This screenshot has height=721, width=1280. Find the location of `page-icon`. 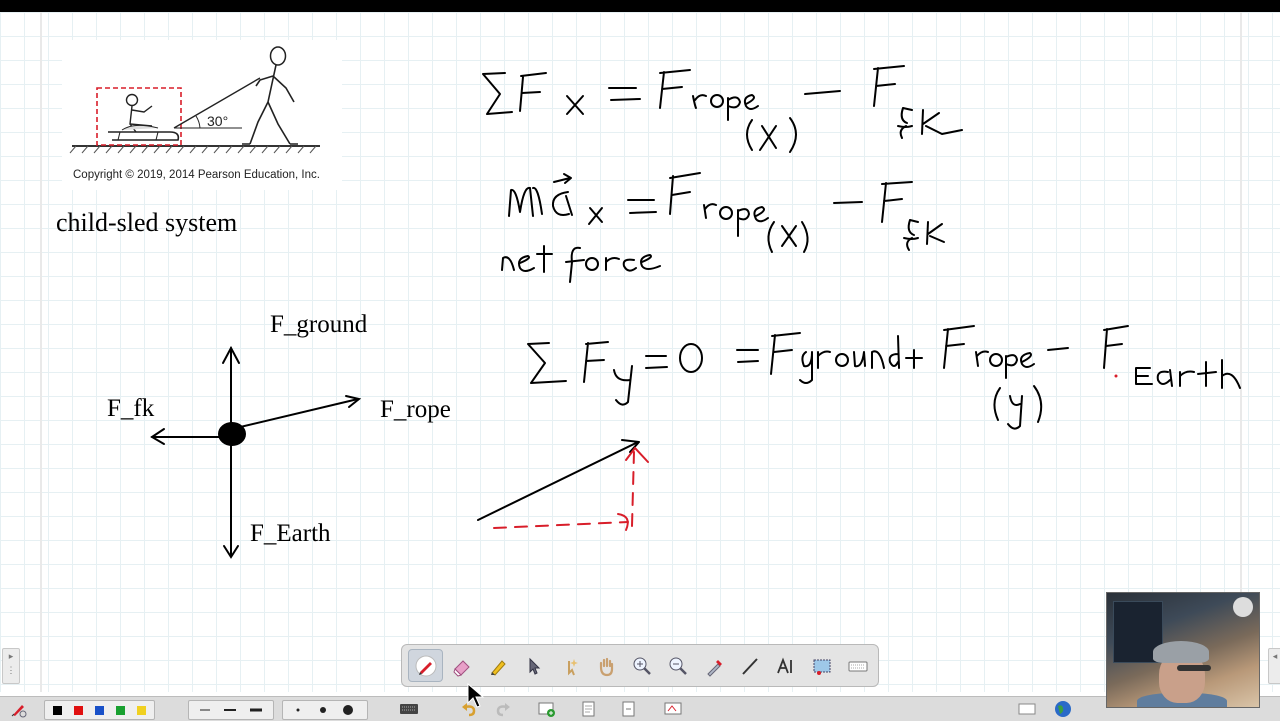

page-icon is located at coordinates (588, 709).